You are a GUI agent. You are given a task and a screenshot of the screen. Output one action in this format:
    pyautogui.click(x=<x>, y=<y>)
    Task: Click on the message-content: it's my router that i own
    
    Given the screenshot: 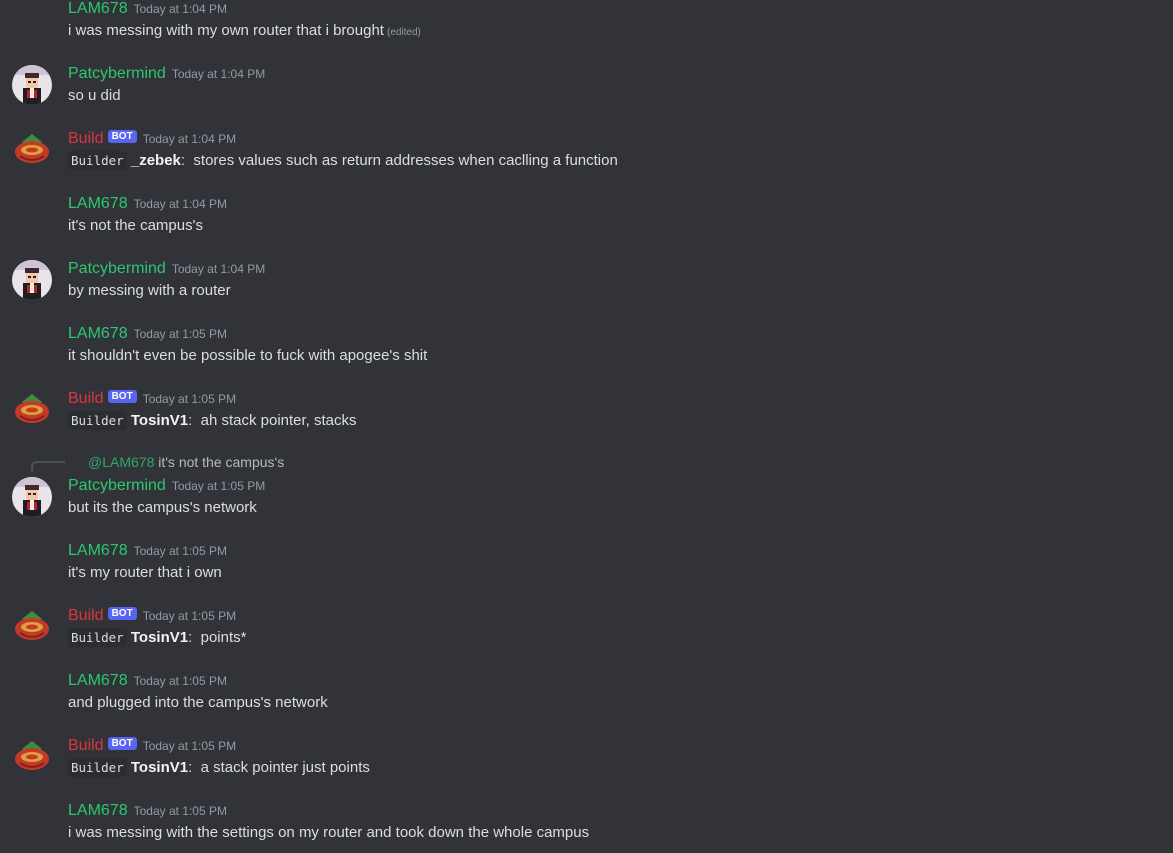 What is the action you would take?
    pyautogui.click(x=145, y=573)
    